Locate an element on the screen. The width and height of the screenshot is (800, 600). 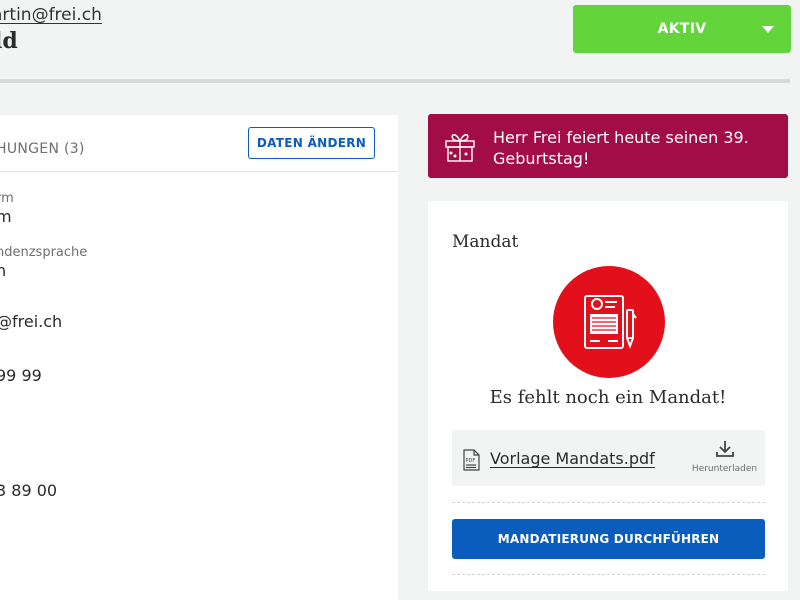
field-value: 99 99 is located at coordinates (21, 375).